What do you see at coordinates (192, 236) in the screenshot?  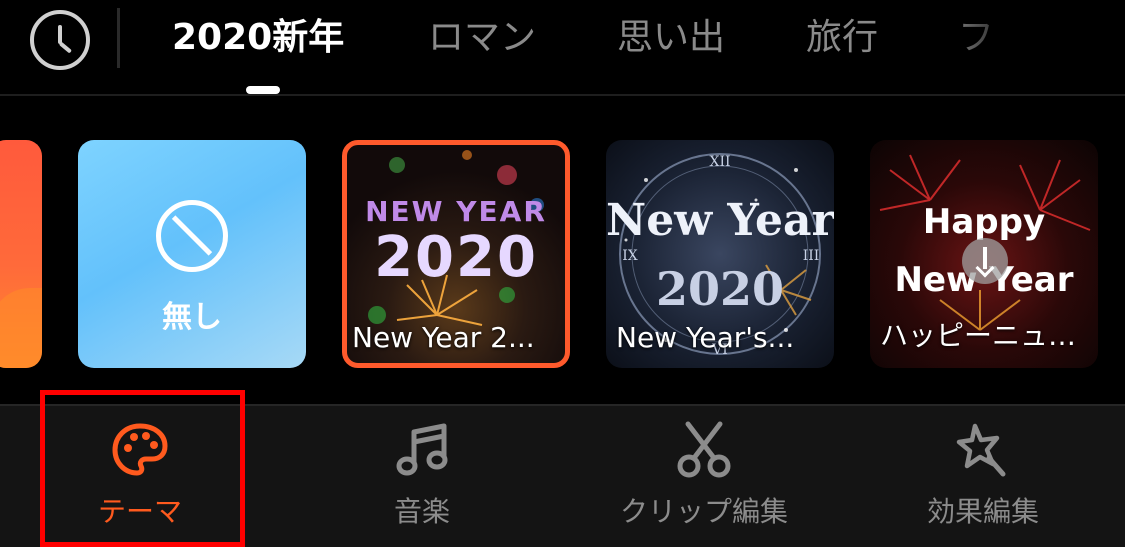 I see `prohibited-icon` at bounding box center [192, 236].